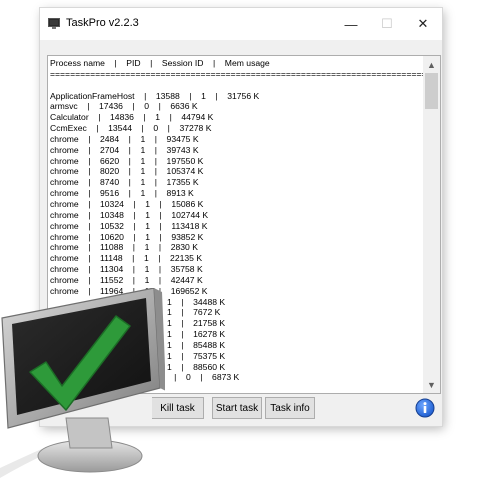  Describe the element at coordinates (423, 24) in the screenshot. I see `close-button: ✕` at that location.